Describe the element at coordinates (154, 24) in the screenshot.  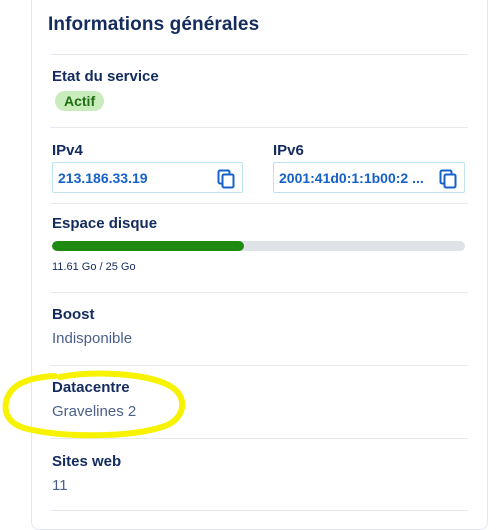
I see `card-title: Informations générales` at that location.